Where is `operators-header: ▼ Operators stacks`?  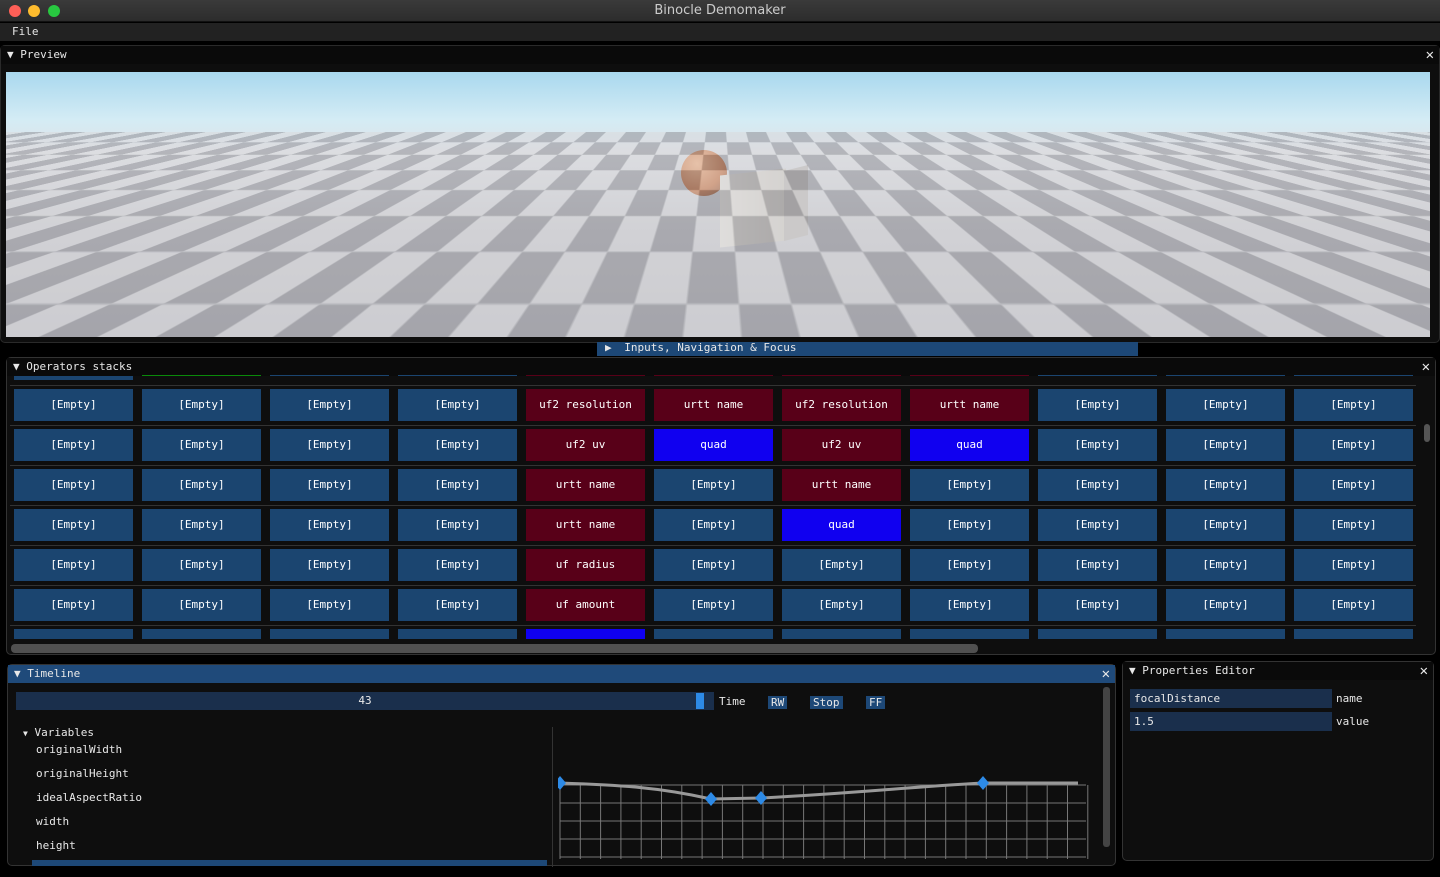 operators-header: ▼ Operators stacks is located at coordinates (721, 367).